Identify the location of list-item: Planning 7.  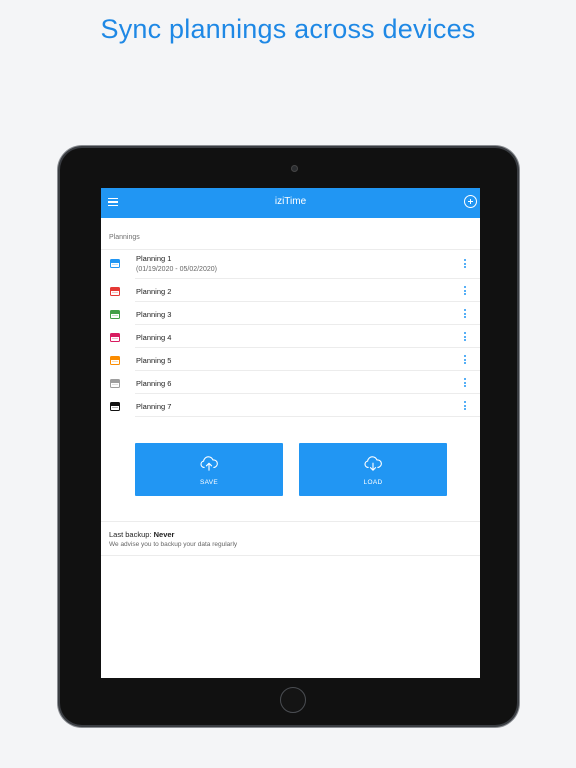
(290, 405).